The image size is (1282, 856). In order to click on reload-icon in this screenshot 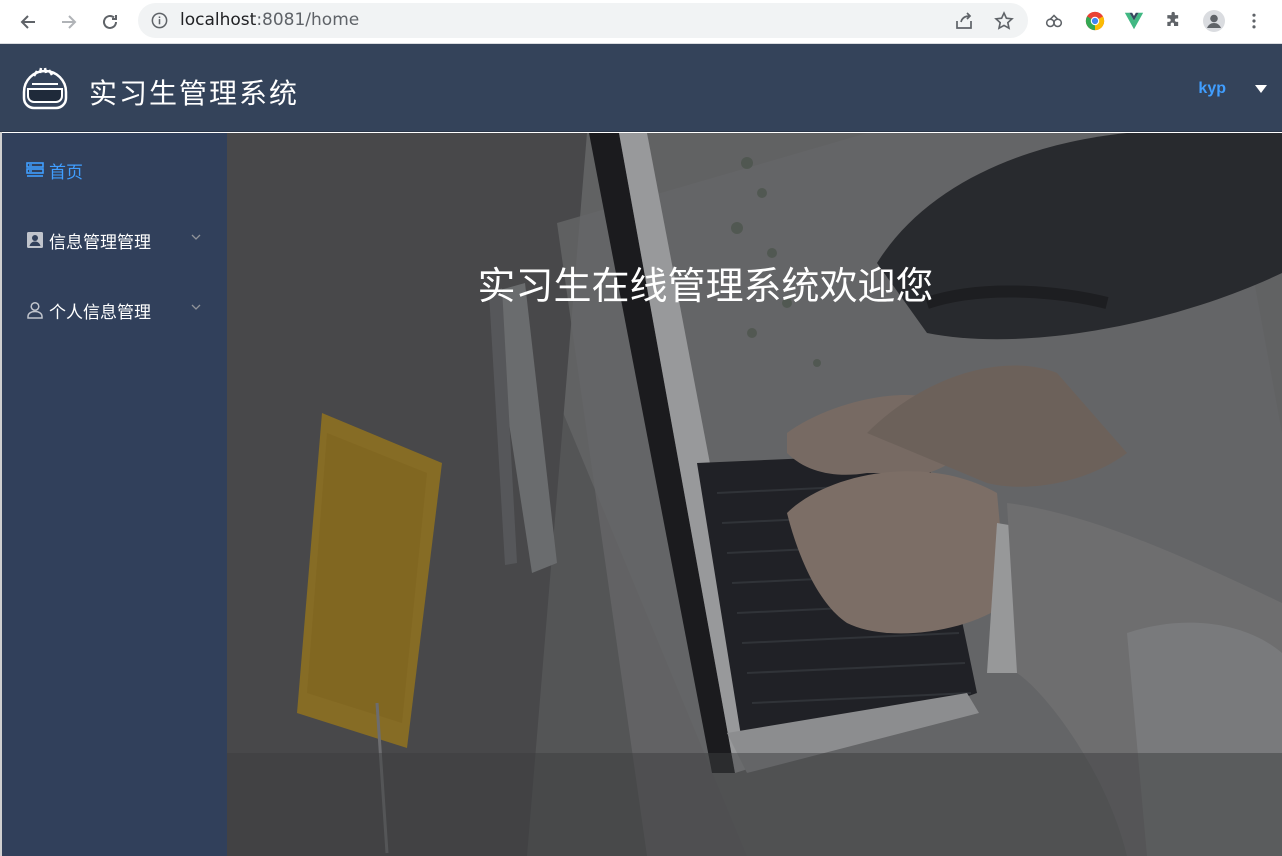, I will do `click(110, 22)`.